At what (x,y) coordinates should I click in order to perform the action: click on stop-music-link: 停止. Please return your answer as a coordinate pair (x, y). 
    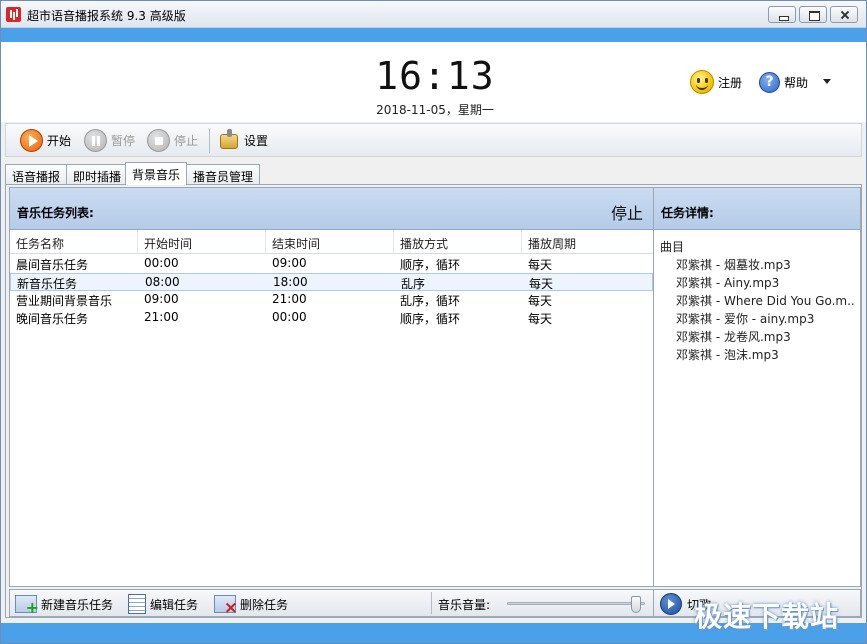
    Looking at the image, I should click on (627, 212).